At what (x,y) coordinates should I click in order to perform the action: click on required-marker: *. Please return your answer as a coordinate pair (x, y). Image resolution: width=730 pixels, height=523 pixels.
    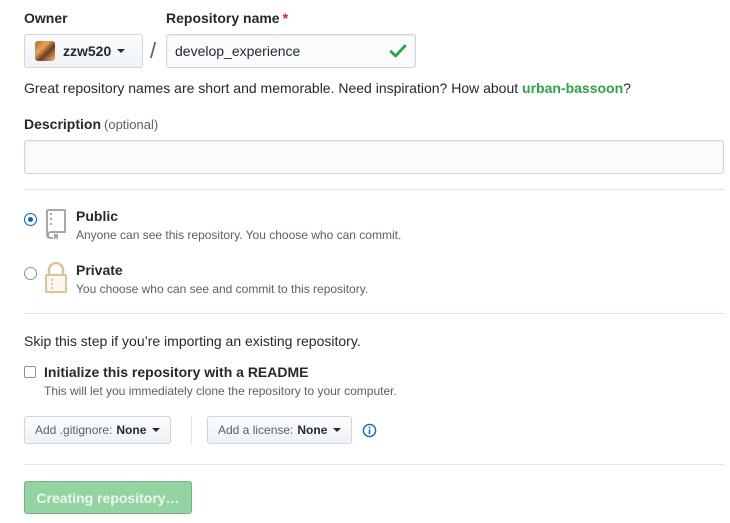
    Looking at the image, I should click on (285, 18).